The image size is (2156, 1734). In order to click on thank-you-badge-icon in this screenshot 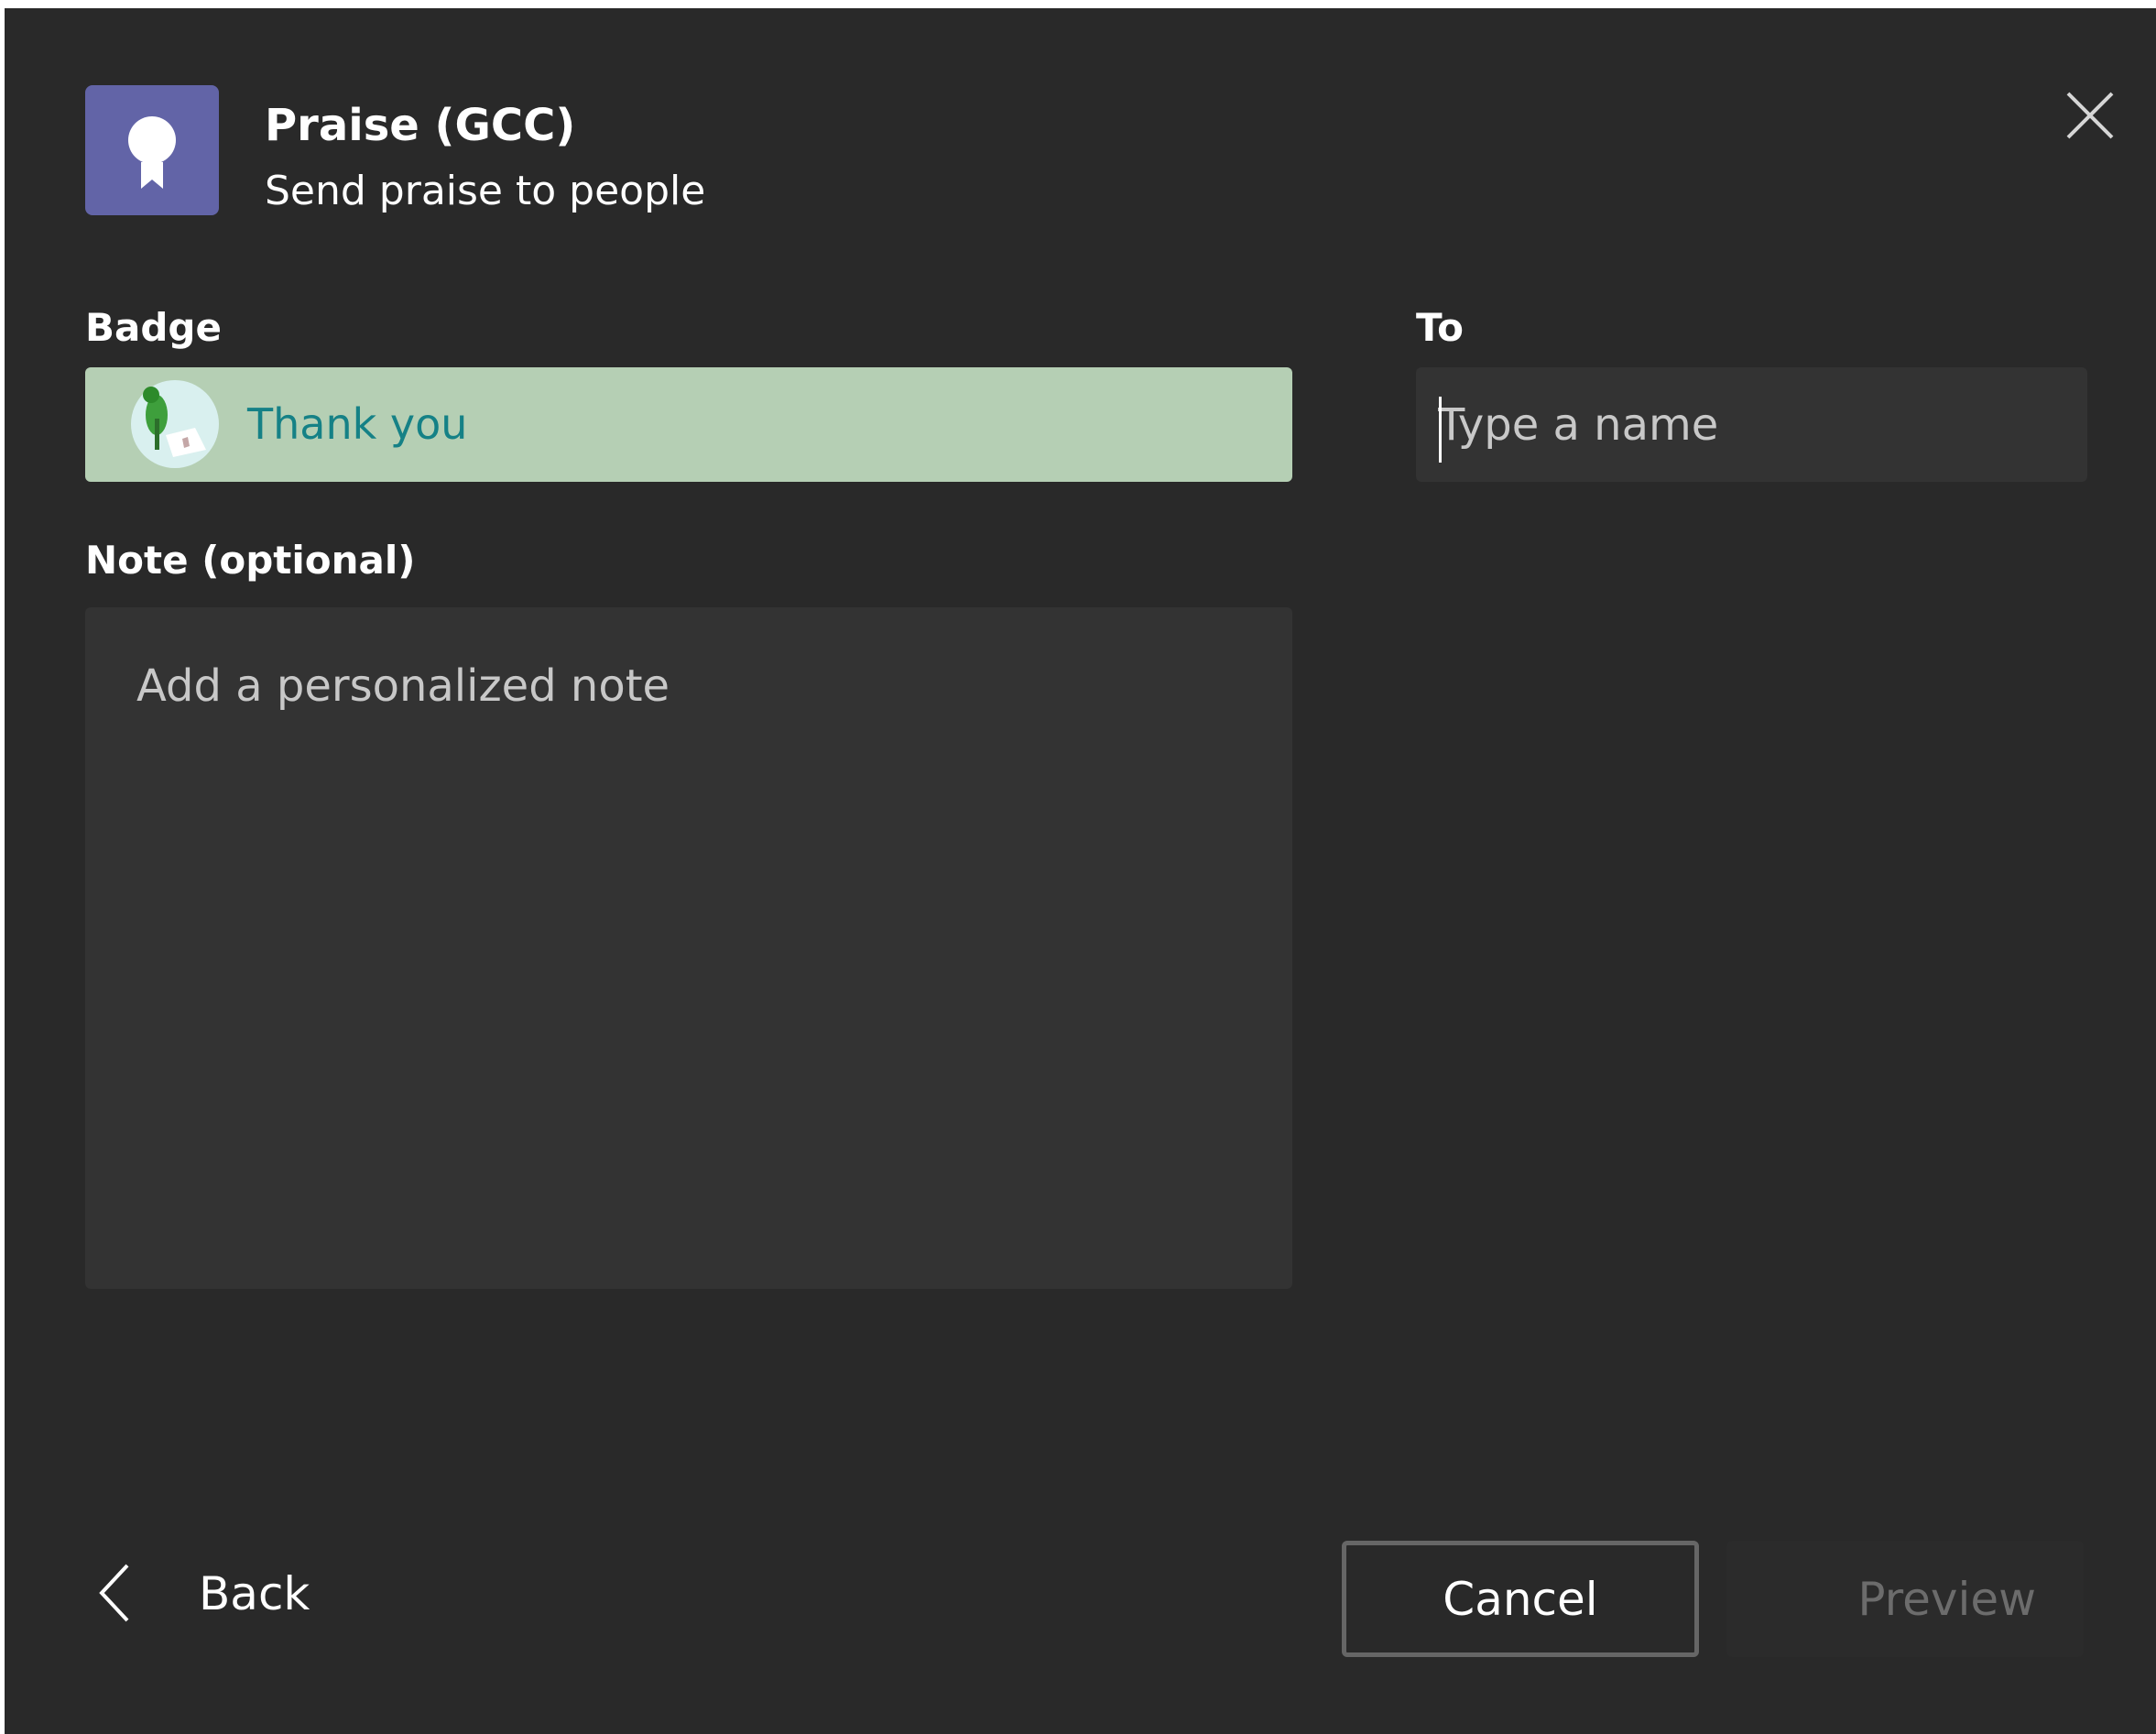, I will do `click(175, 424)`.